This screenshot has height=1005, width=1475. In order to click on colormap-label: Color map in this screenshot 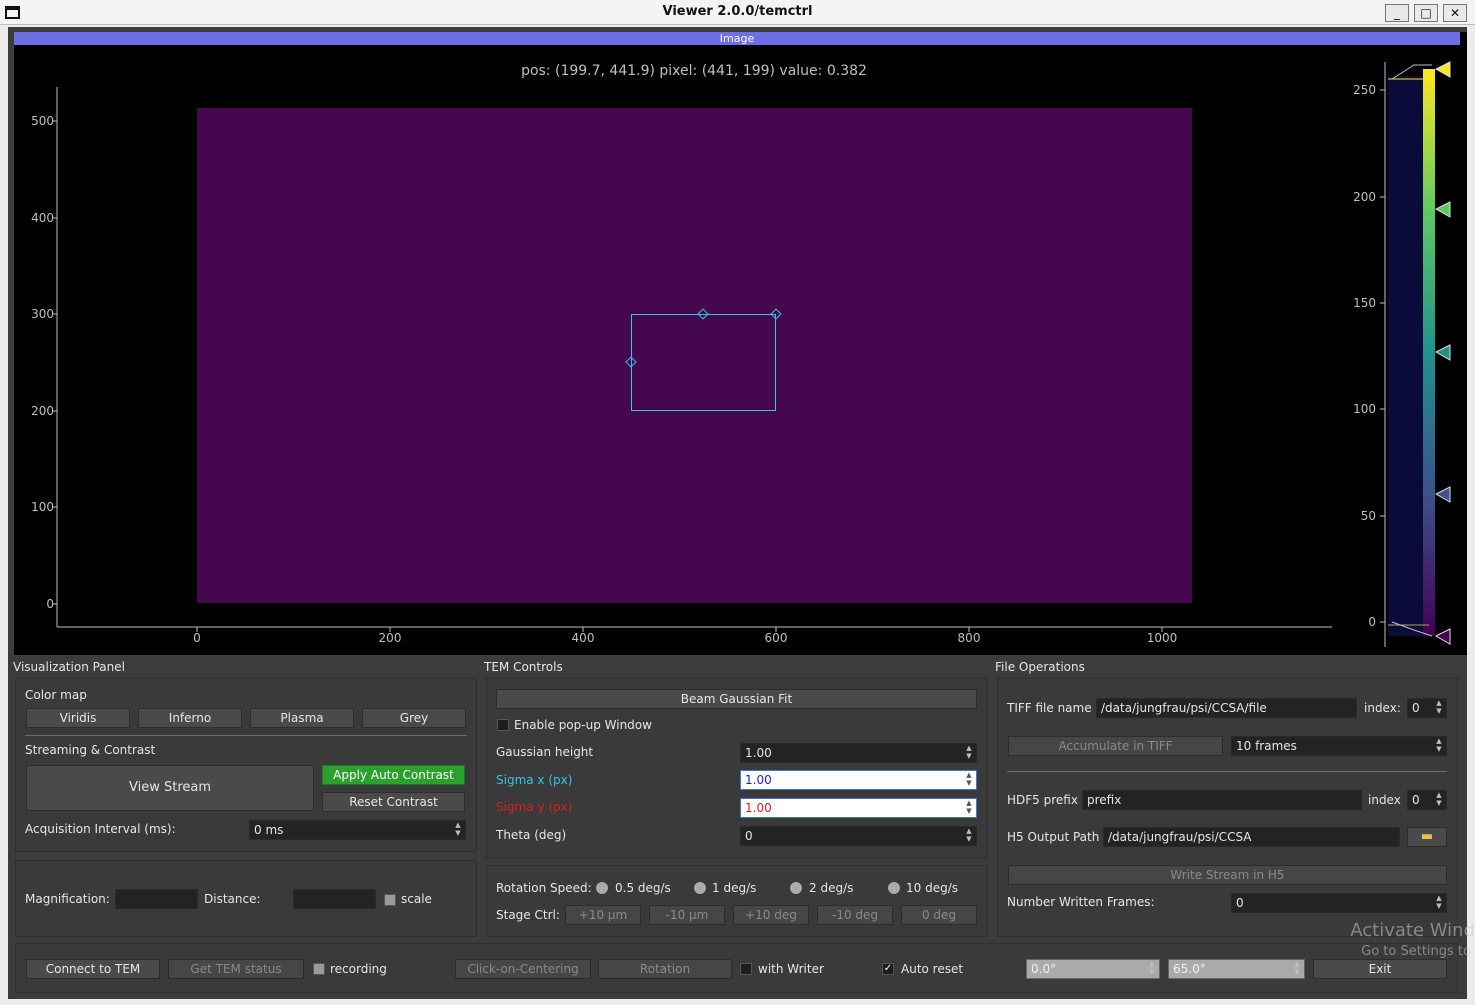, I will do `click(56, 695)`.